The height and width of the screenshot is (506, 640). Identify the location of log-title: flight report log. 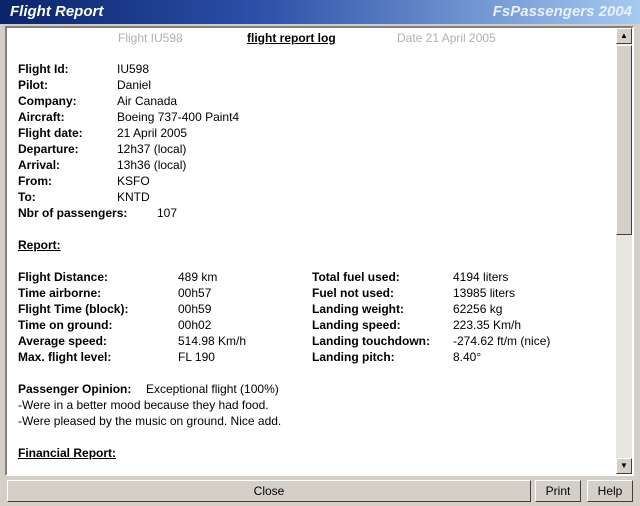
(291, 38).